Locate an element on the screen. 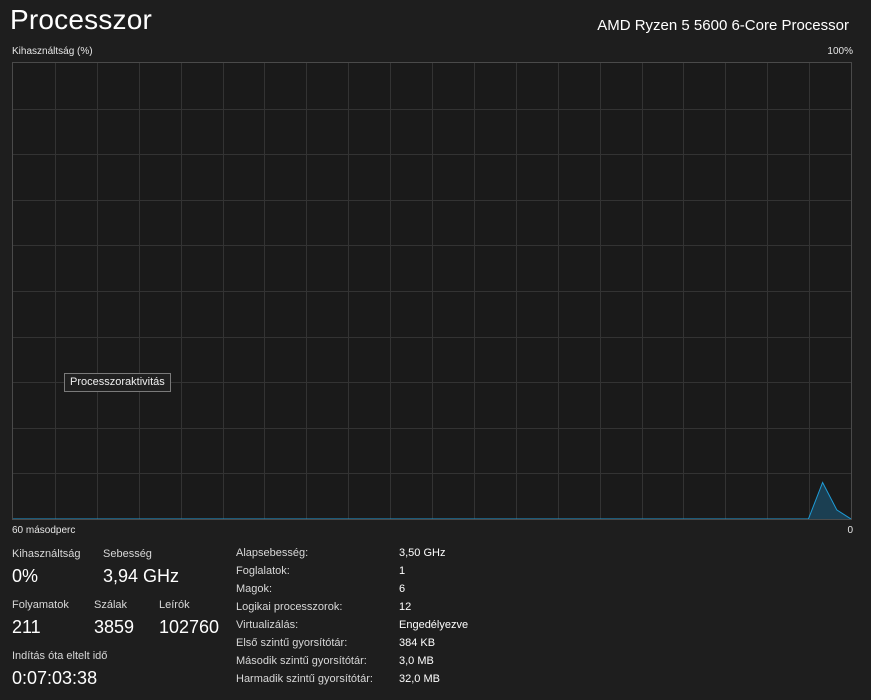 The image size is (871, 700). spec-key-virtualization: Virtualizálás: is located at coordinates (267, 625).